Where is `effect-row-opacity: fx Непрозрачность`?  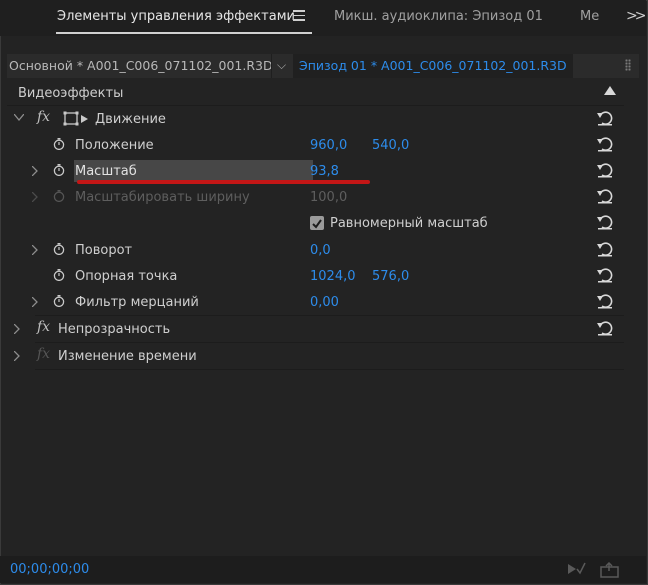 effect-row-opacity: fx Непрозрачность is located at coordinates (315, 329).